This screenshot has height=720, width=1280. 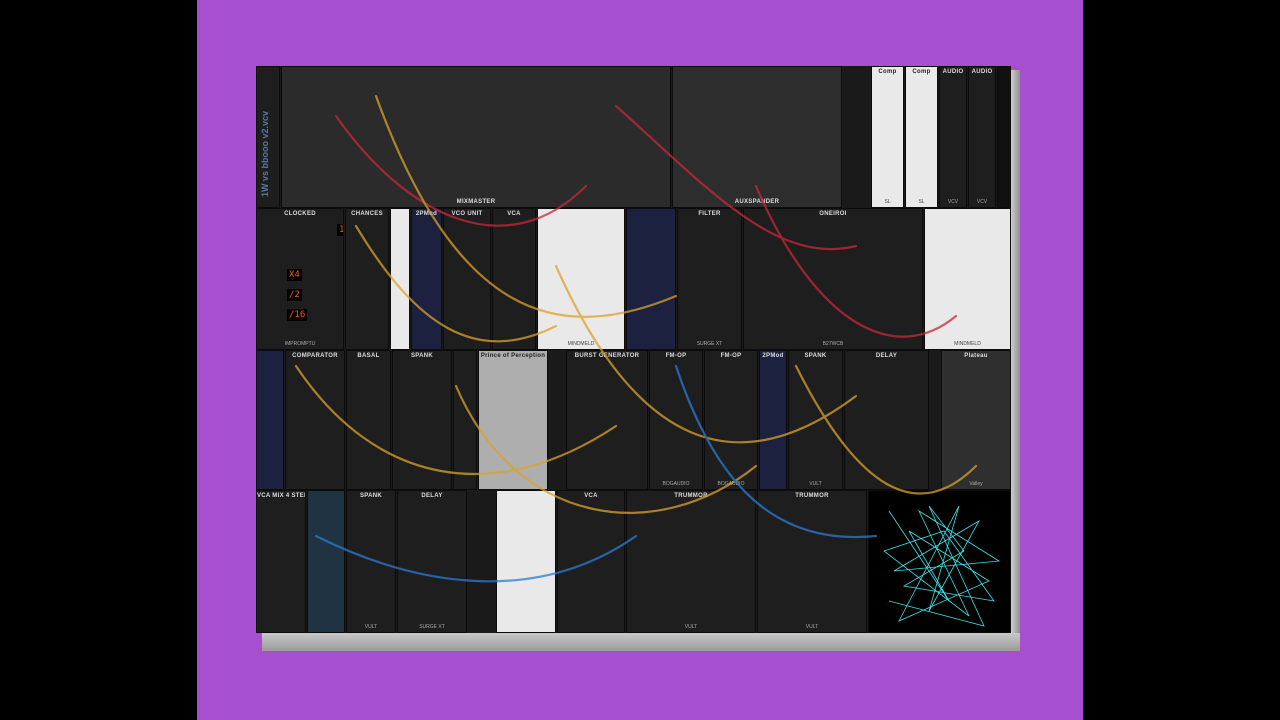 What do you see at coordinates (921, 72) in the screenshot?
I see `comp-2-label: Comp` at bounding box center [921, 72].